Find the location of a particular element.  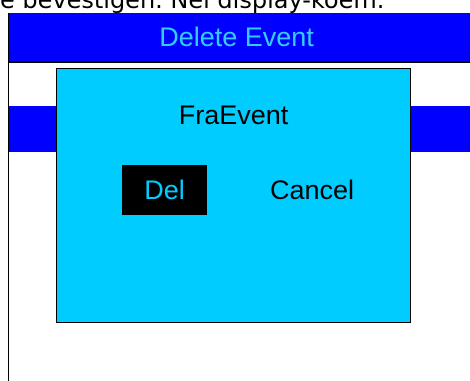

header-bar: Delete Event is located at coordinates (239, 37).